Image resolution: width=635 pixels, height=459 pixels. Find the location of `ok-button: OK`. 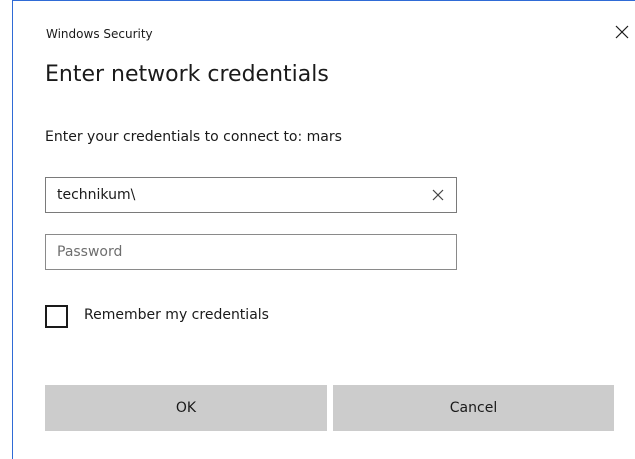

ok-button: OK is located at coordinates (186, 408).